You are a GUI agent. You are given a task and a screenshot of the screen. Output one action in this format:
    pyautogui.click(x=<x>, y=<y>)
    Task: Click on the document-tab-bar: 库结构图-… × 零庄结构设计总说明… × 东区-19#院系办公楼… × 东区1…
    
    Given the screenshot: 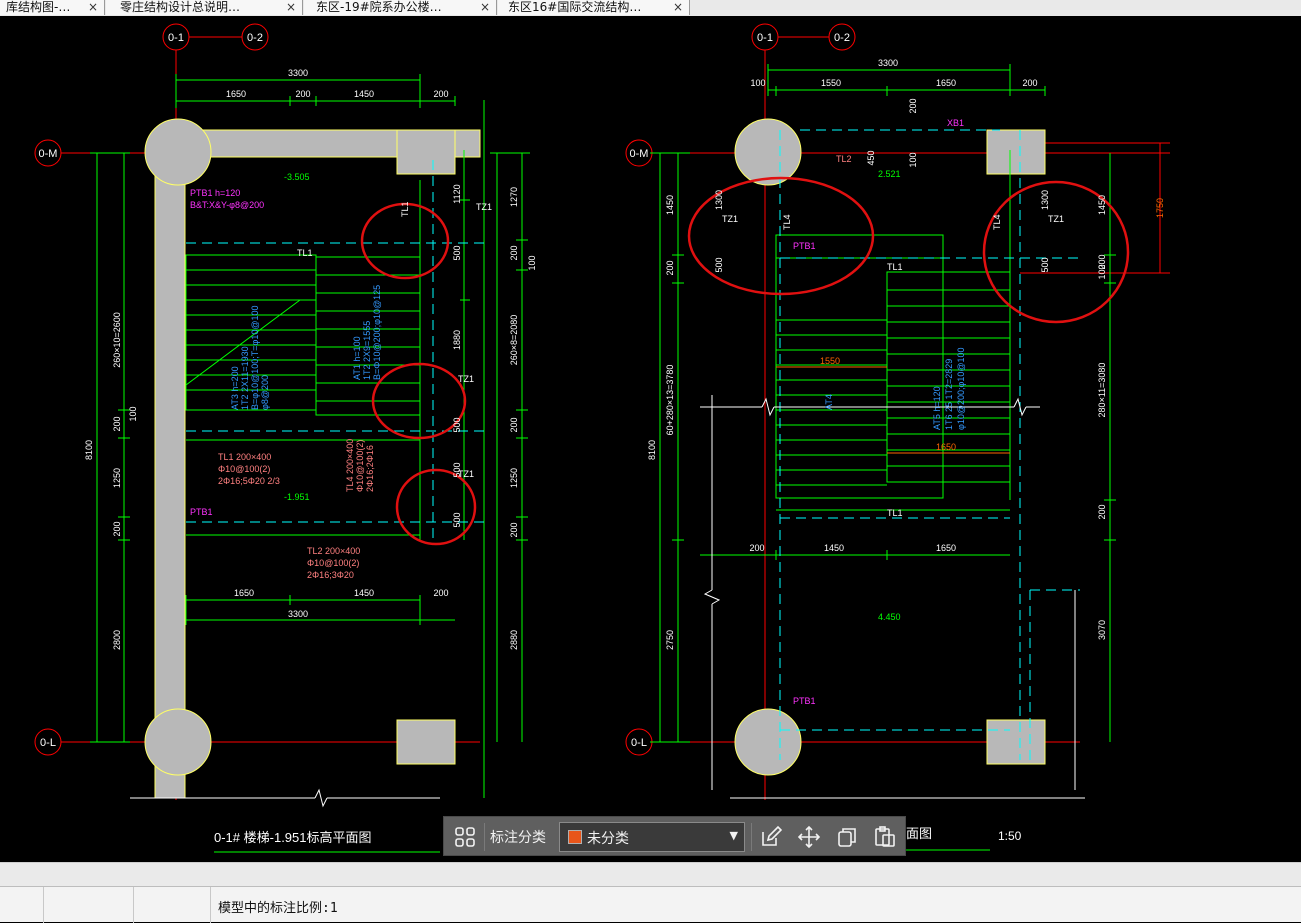 What is the action you would take?
    pyautogui.click(x=650, y=8)
    